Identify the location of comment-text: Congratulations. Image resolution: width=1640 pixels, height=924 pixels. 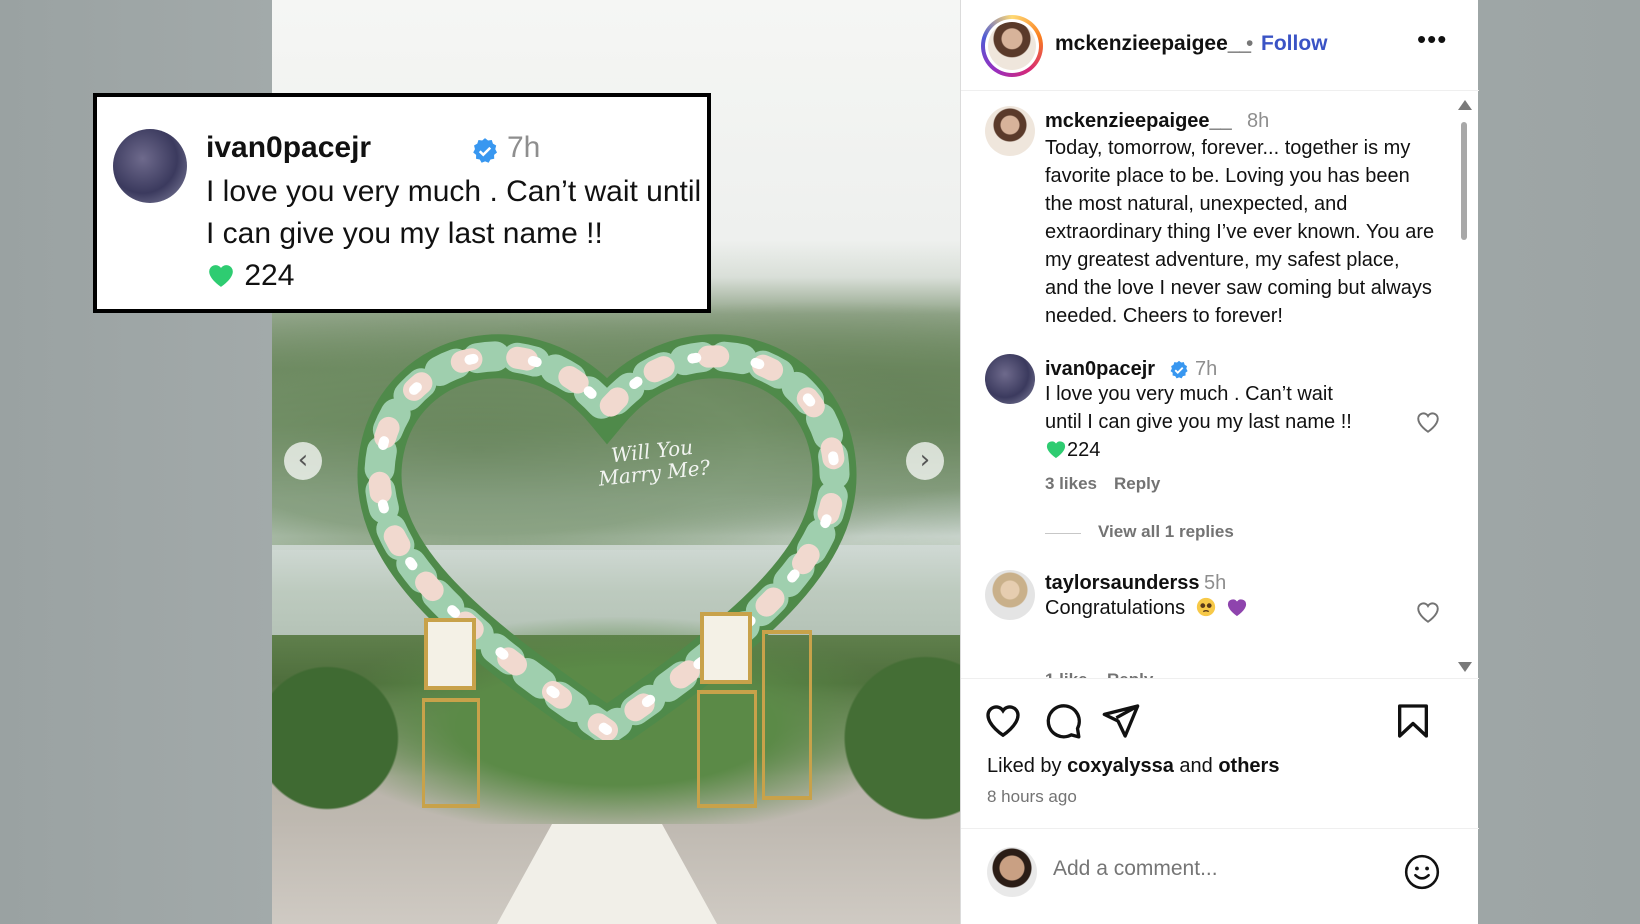
(1146, 608).